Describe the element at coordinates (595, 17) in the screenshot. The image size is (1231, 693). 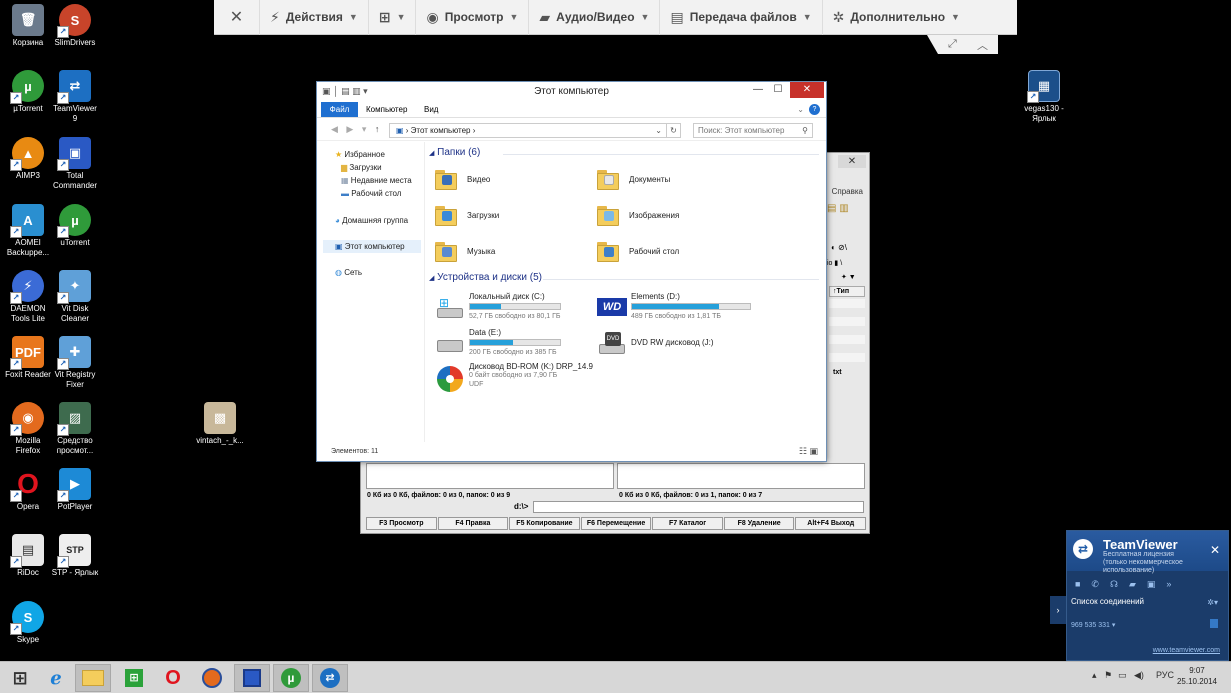
I see `audio-video-menu: ▰ Аудио/Видео ▼` at that location.